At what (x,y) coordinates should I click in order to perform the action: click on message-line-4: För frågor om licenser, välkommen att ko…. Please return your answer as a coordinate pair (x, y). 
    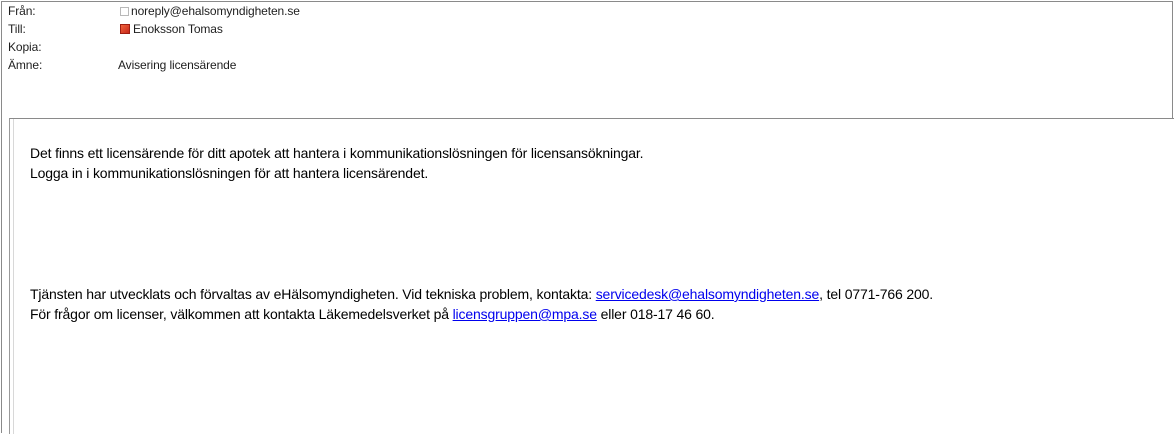
    Looking at the image, I should click on (481, 314).